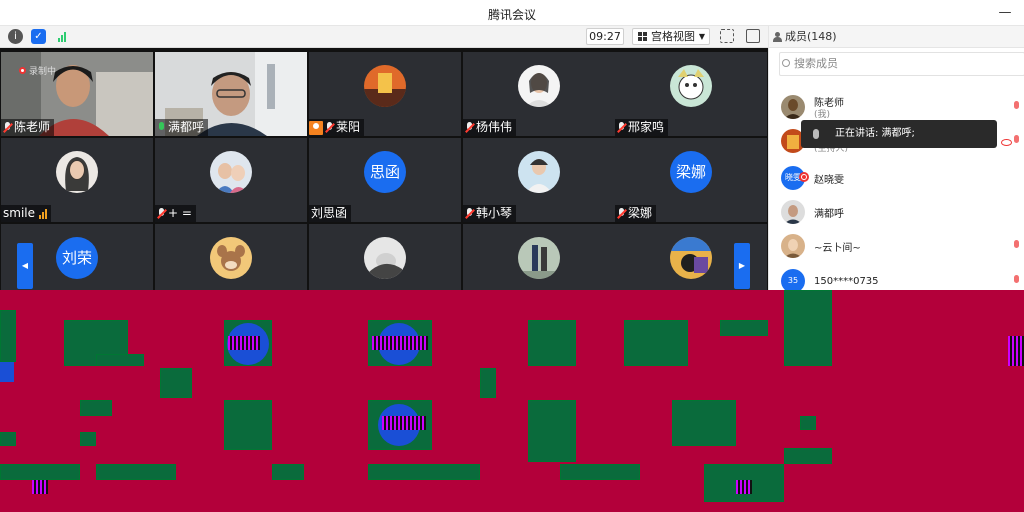  What do you see at coordinates (38, 36) in the screenshot?
I see `shield-icon: ✓` at bounding box center [38, 36].